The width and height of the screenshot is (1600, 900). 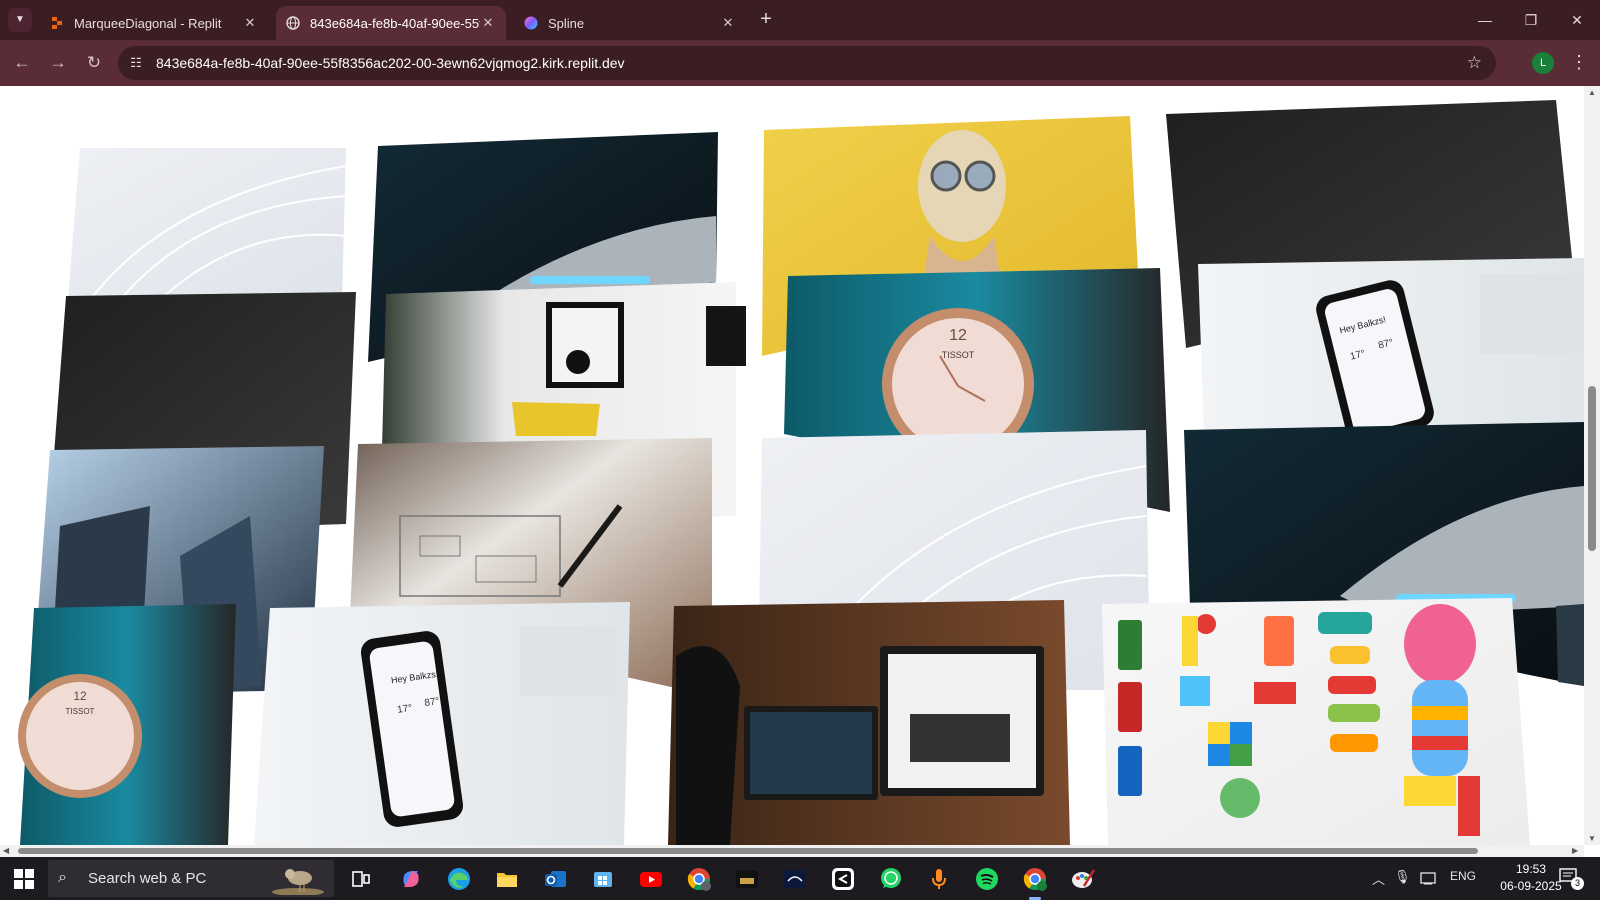 What do you see at coordinates (459, 879) in the screenshot?
I see `edge-icon` at bounding box center [459, 879].